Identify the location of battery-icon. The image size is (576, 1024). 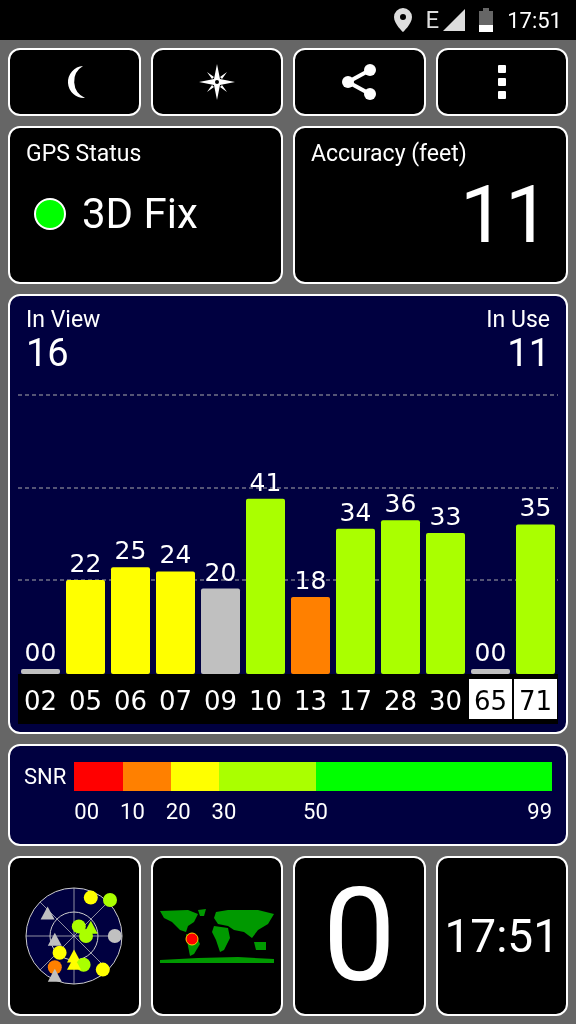
(486, 20).